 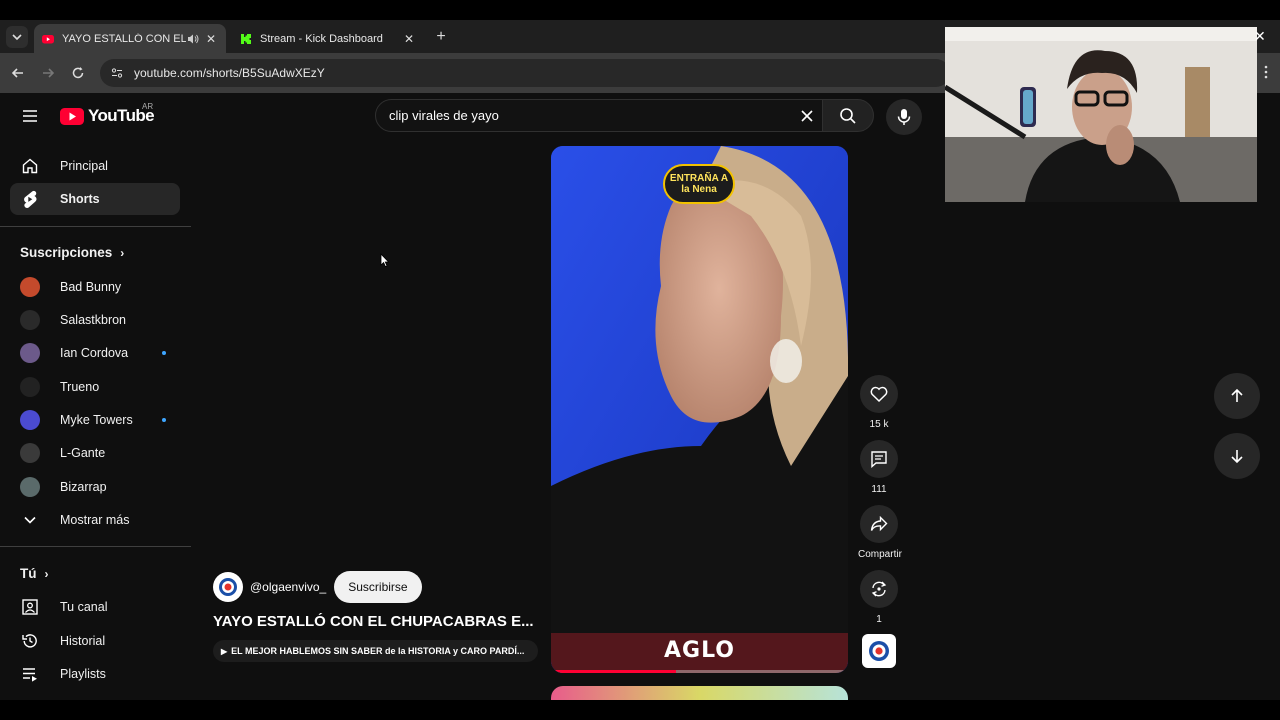 I want to click on arrow-left-icon, so click(x=17, y=73).